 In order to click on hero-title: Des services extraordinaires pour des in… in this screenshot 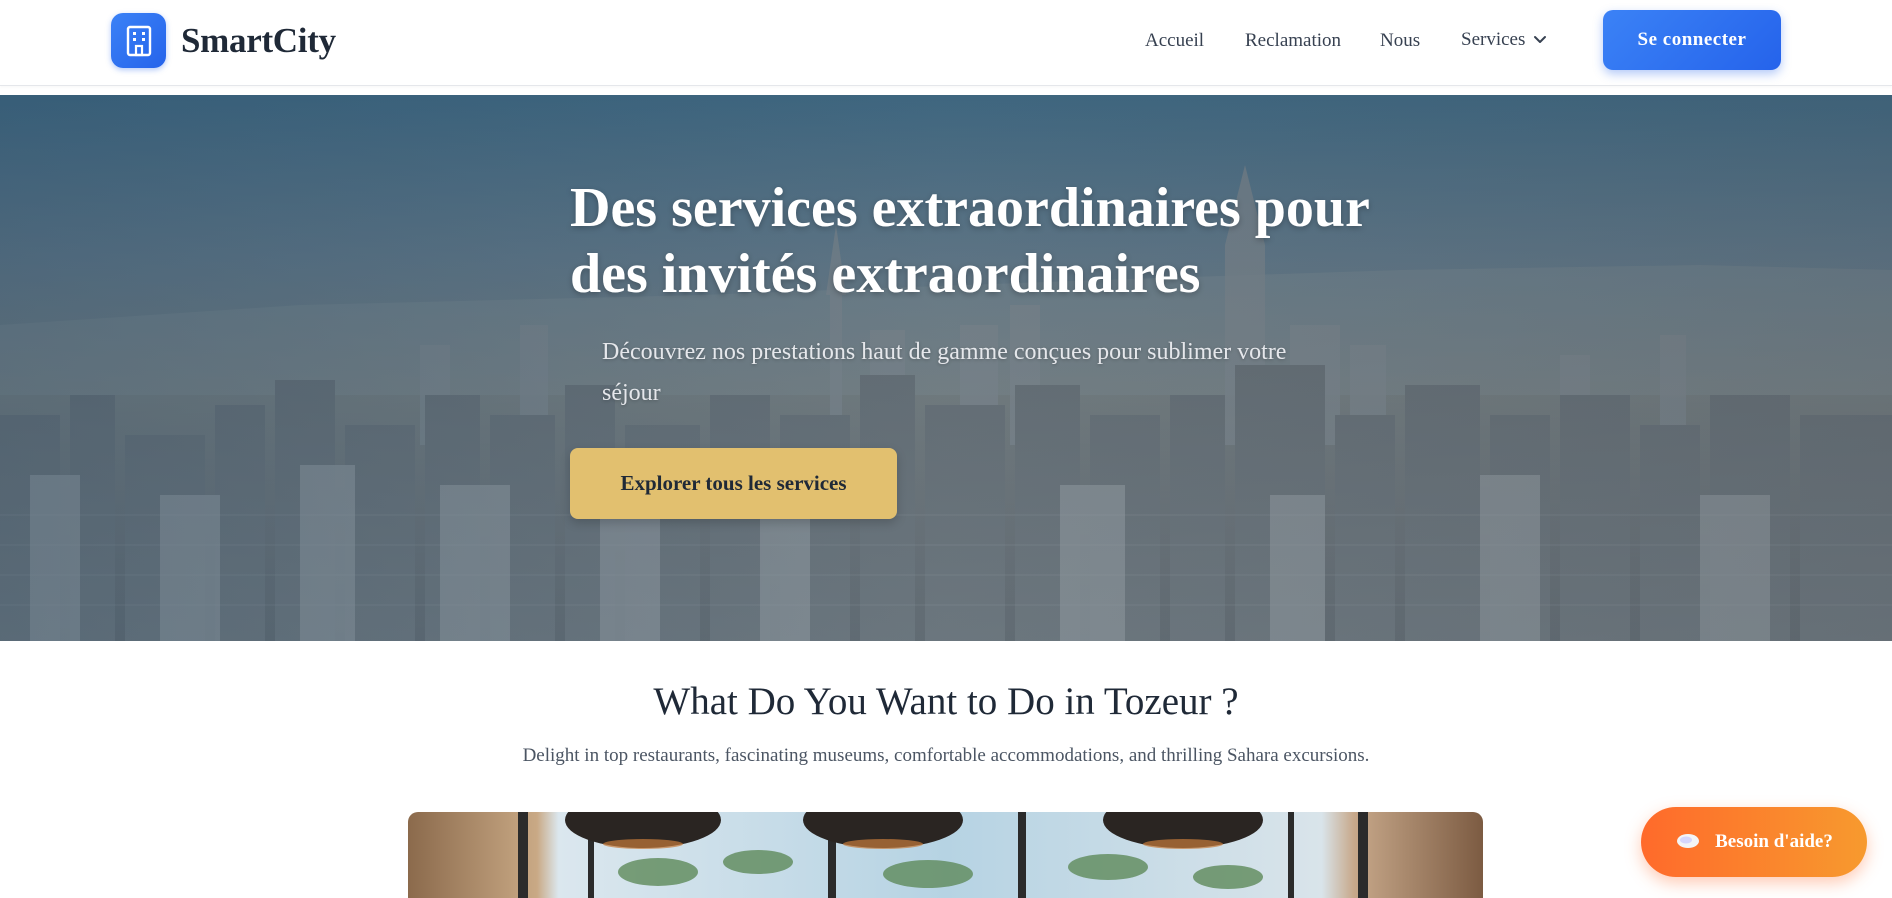, I will do `click(969, 241)`.